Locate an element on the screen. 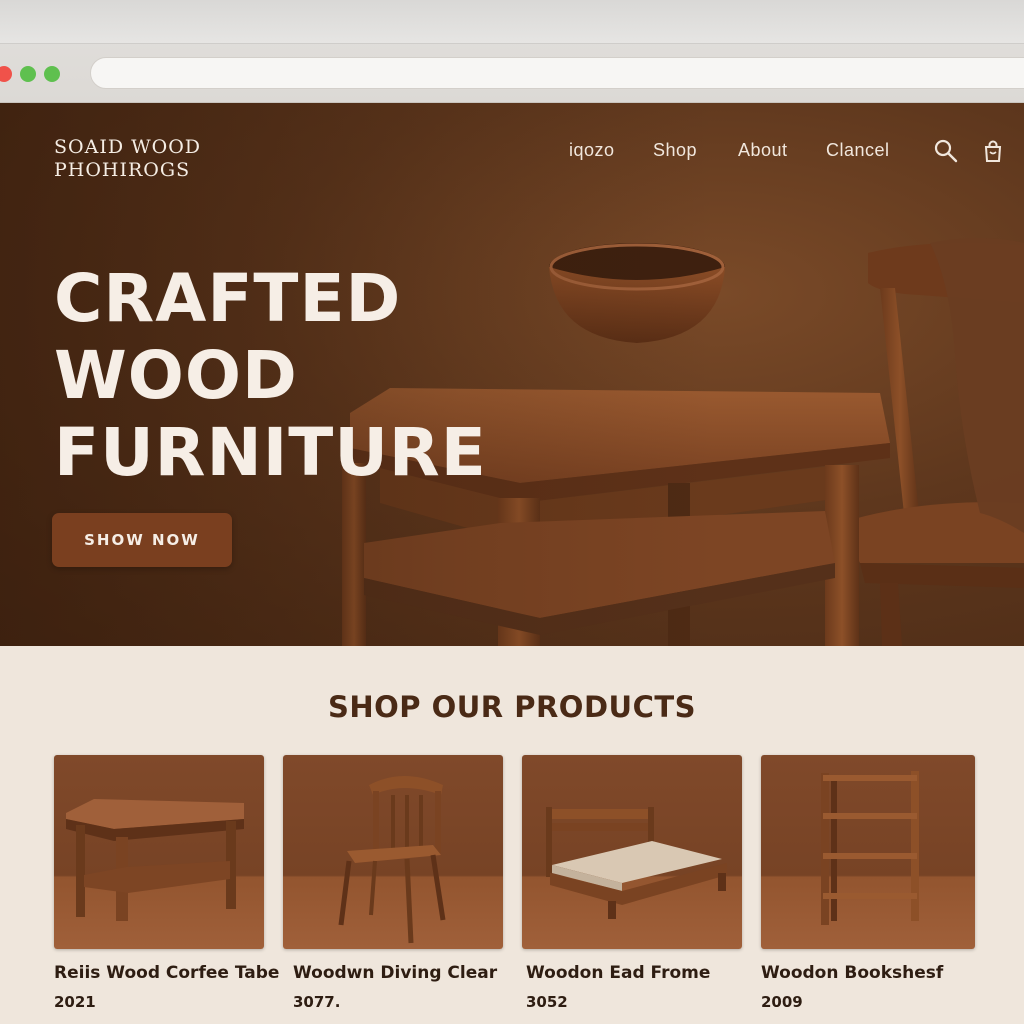  product-card-coffee-table is located at coordinates (159, 852).